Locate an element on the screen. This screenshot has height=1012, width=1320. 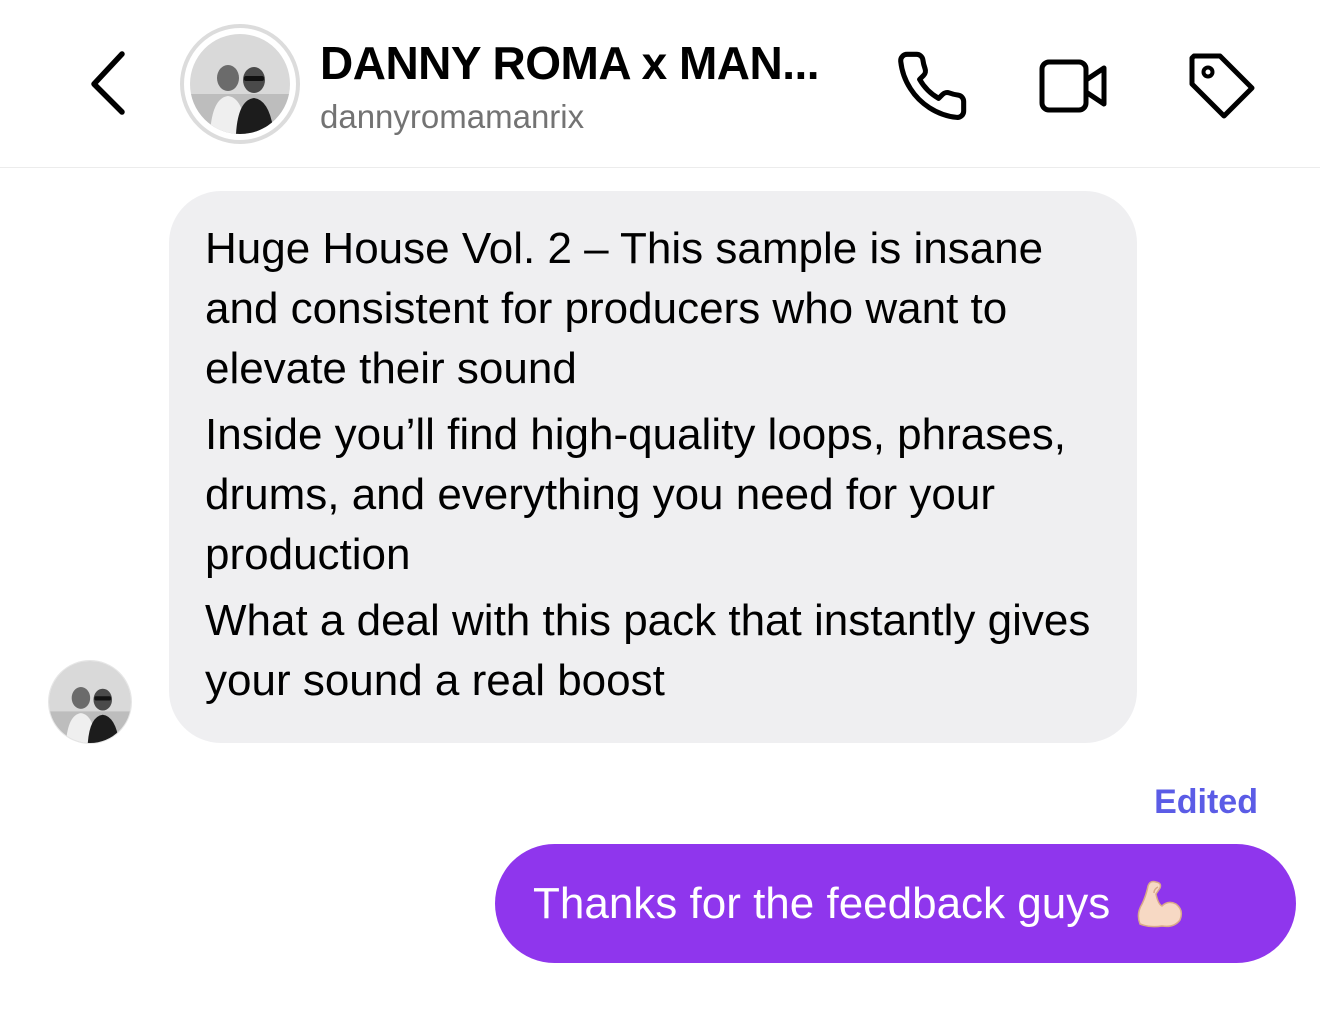
phone-icon is located at coordinates (932, 85).